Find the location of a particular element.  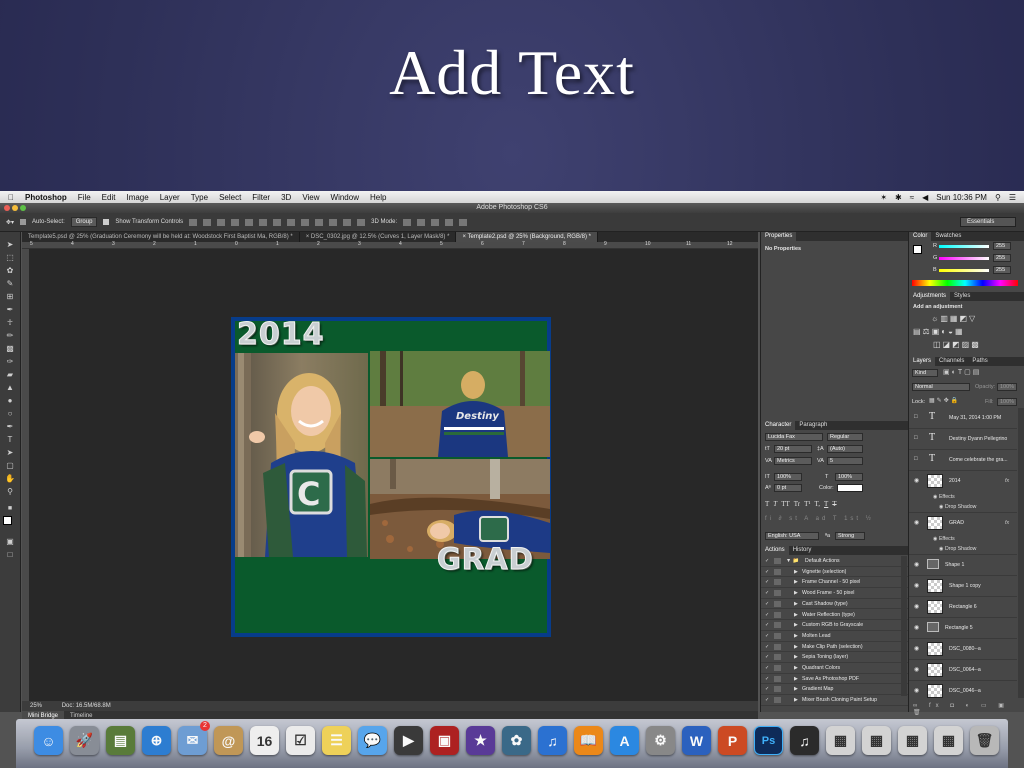

screen-mode-icon: □ is located at coordinates (10, 554).